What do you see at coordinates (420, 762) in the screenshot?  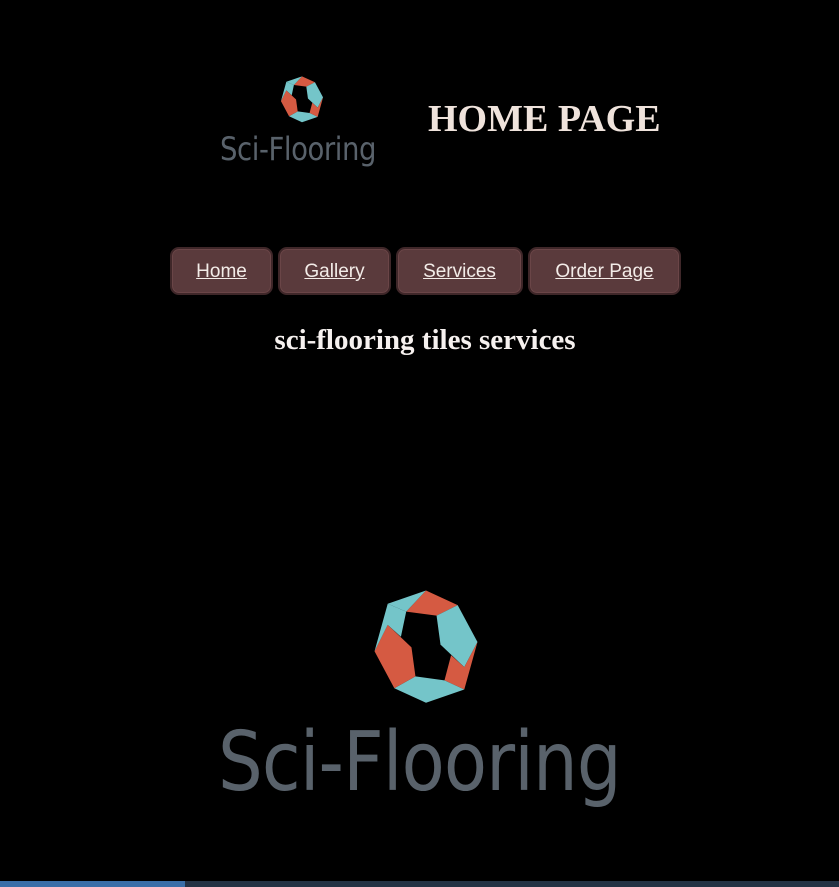 I see `hero-logo-text: Sci-Flooring` at bounding box center [420, 762].